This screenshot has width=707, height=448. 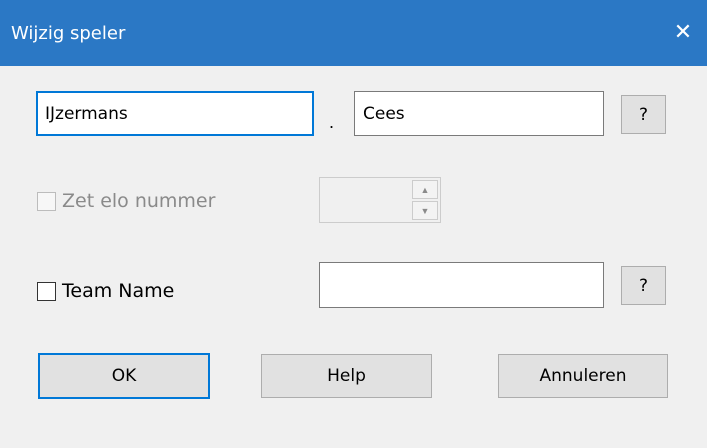 I want to click on team-checkbox, so click(x=46, y=291).